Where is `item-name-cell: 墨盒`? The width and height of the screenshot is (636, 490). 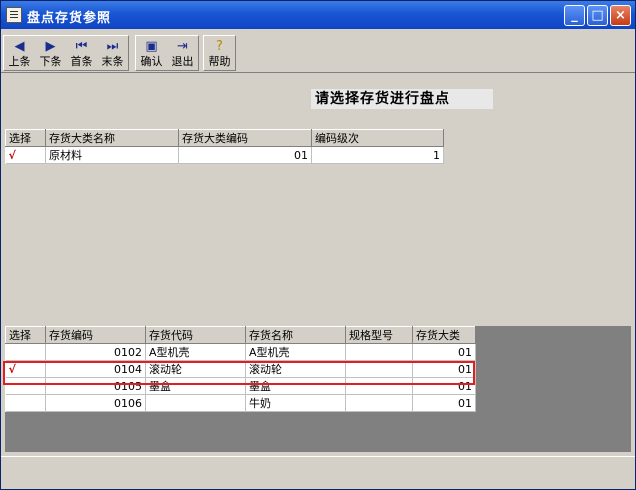 item-name-cell: 墨盒 is located at coordinates (295, 386).